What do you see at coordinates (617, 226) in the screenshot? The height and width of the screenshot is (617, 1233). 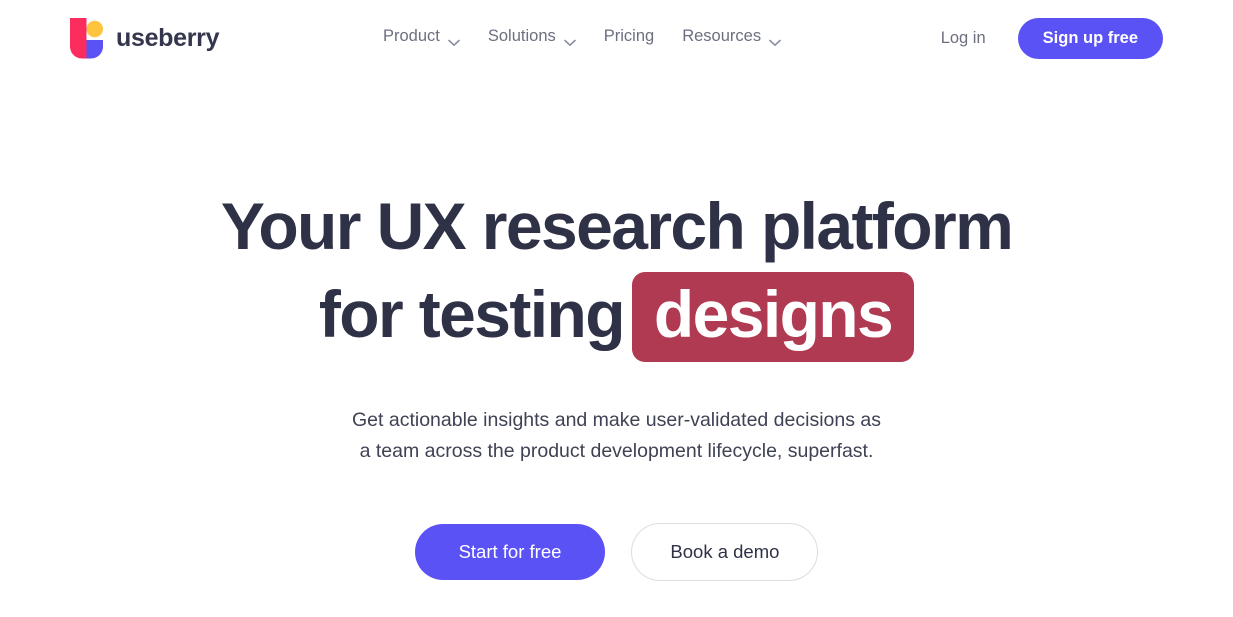 I see `headline-line-1: Your UX research platform` at bounding box center [617, 226].